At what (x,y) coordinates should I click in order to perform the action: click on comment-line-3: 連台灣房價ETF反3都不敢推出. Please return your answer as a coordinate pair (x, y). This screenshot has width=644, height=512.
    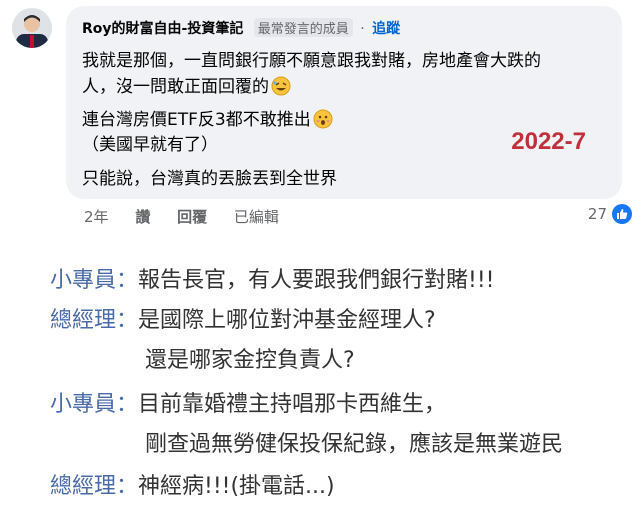
    Looking at the image, I should click on (196, 120).